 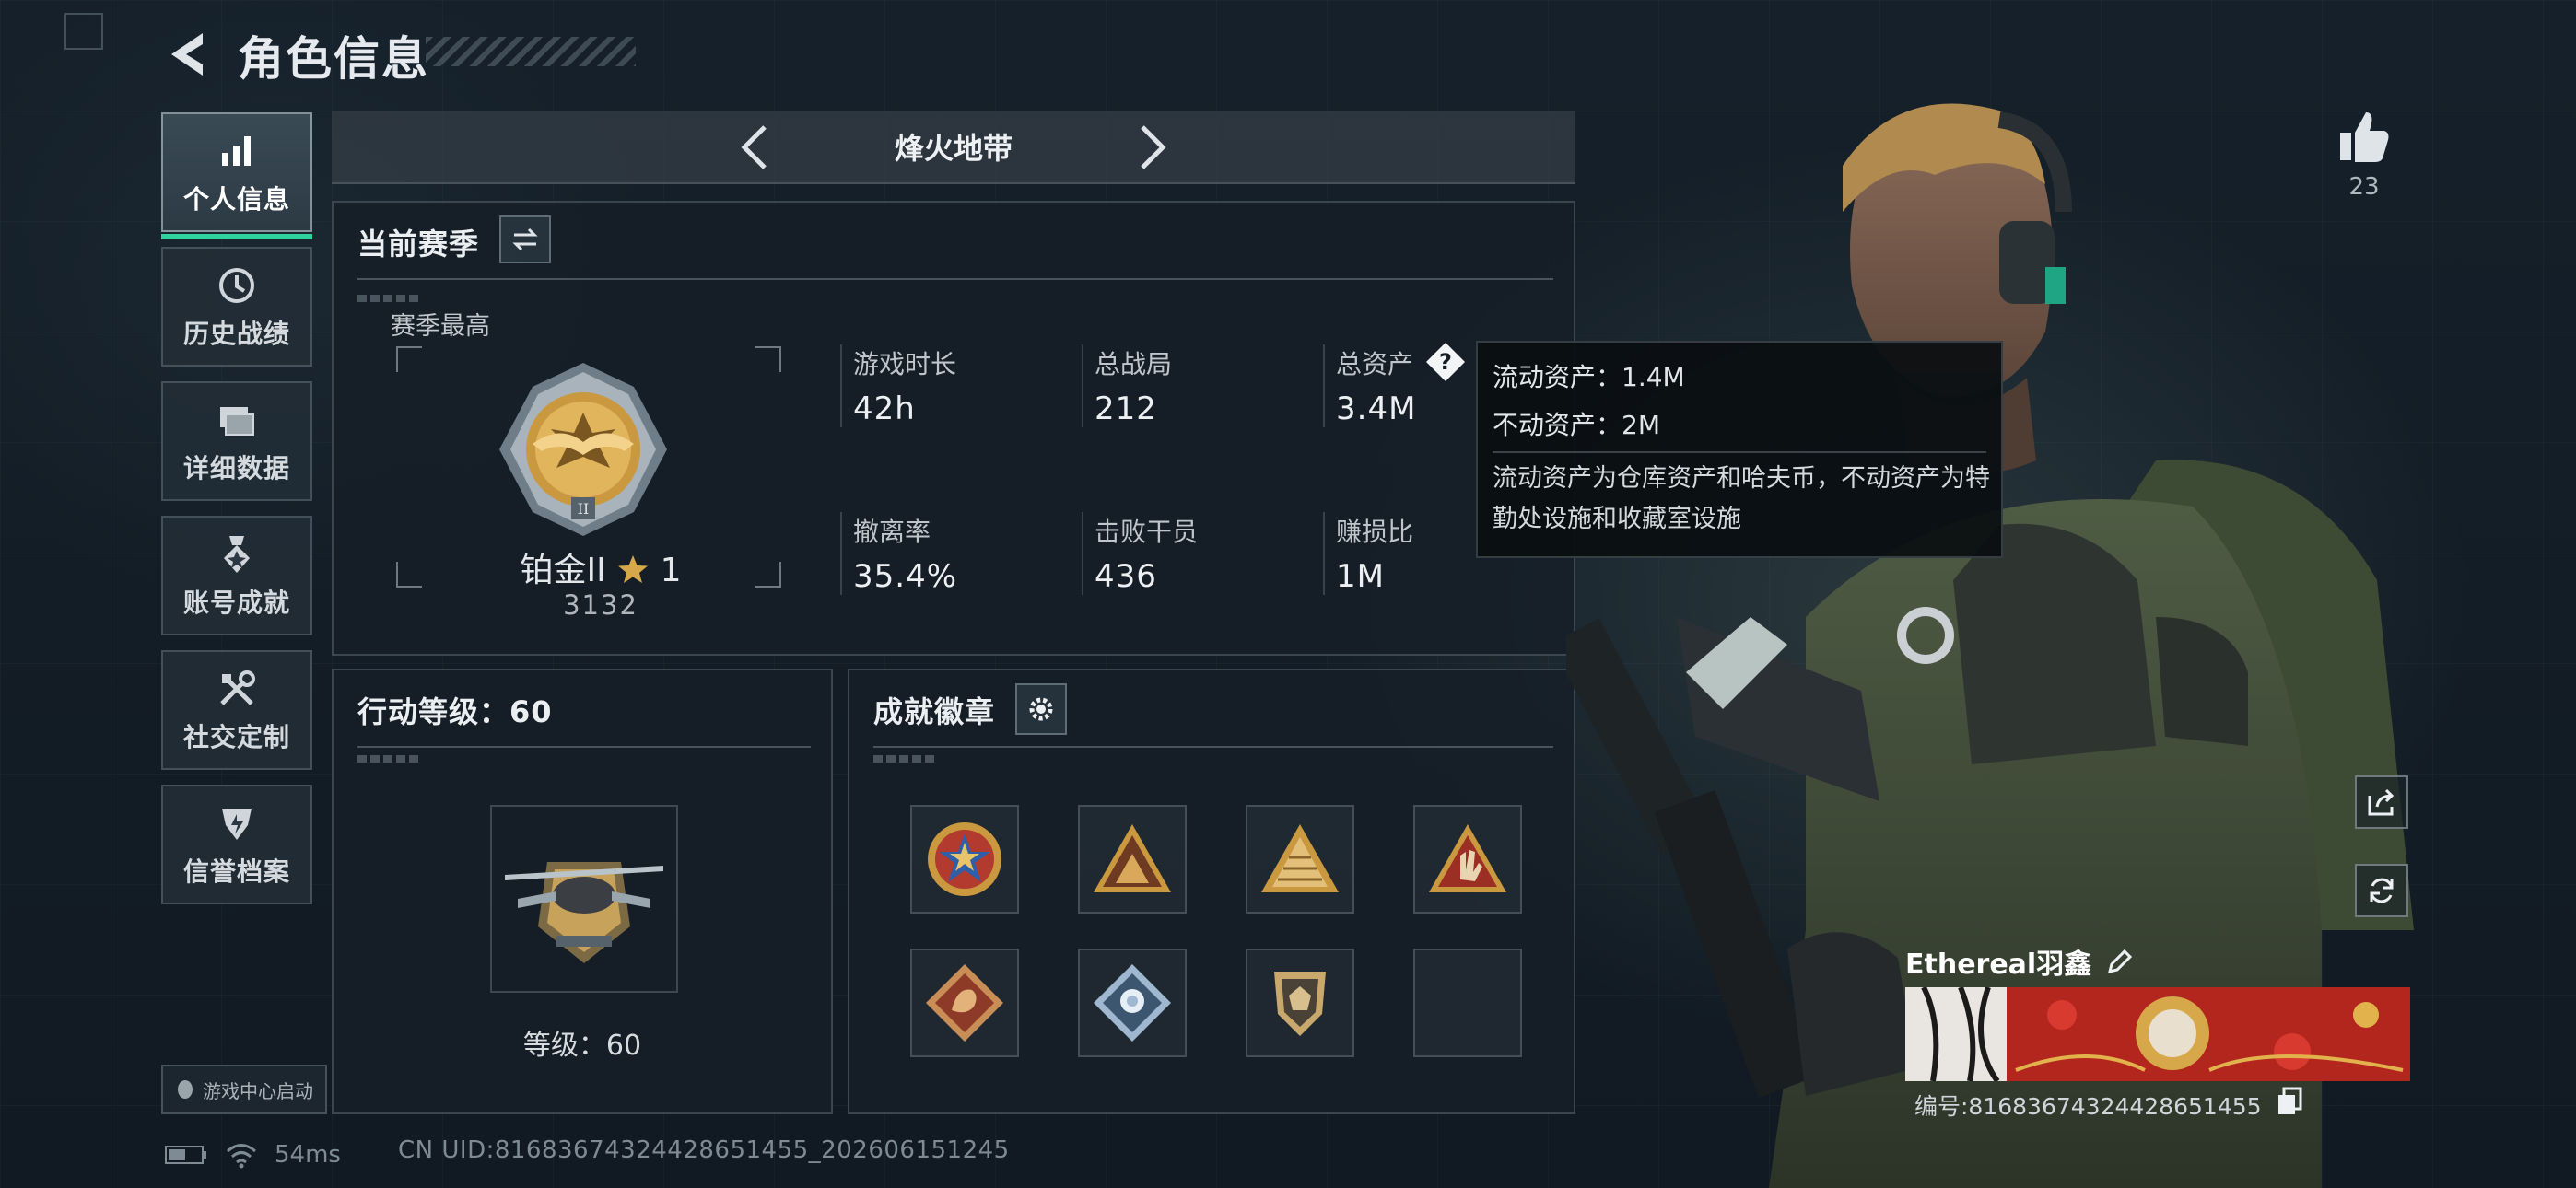 I want to click on stat-value: 1M, so click(x=1360, y=576).